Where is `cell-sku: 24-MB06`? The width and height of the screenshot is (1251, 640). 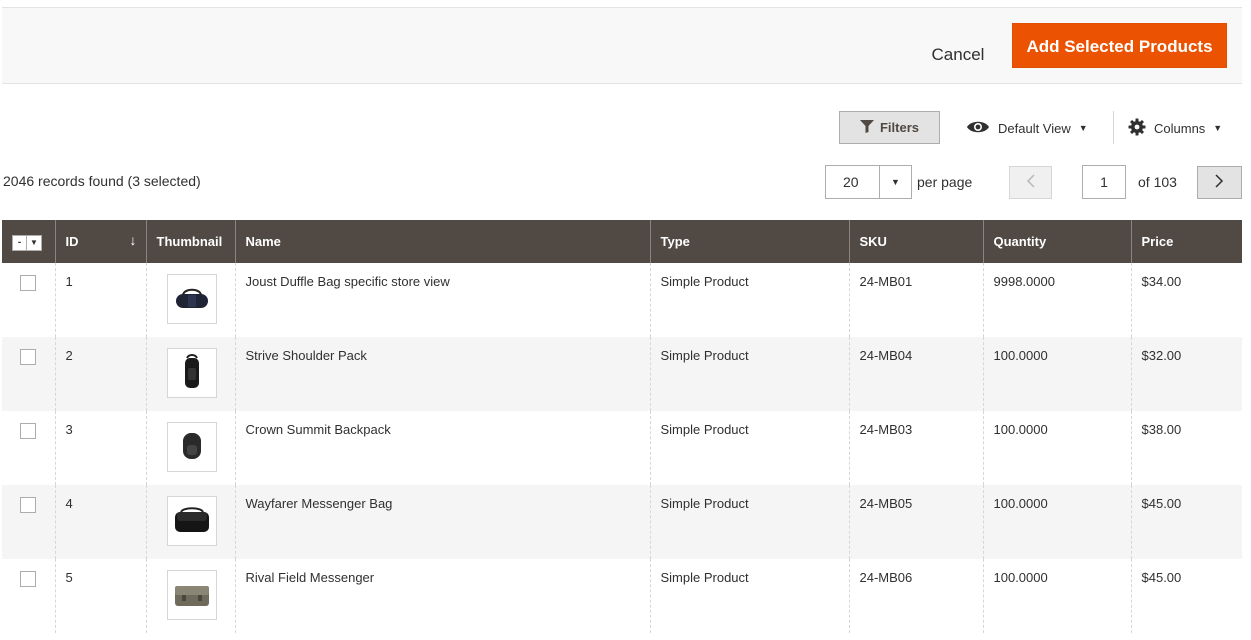
cell-sku: 24-MB06 is located at coordinates (915, 596).